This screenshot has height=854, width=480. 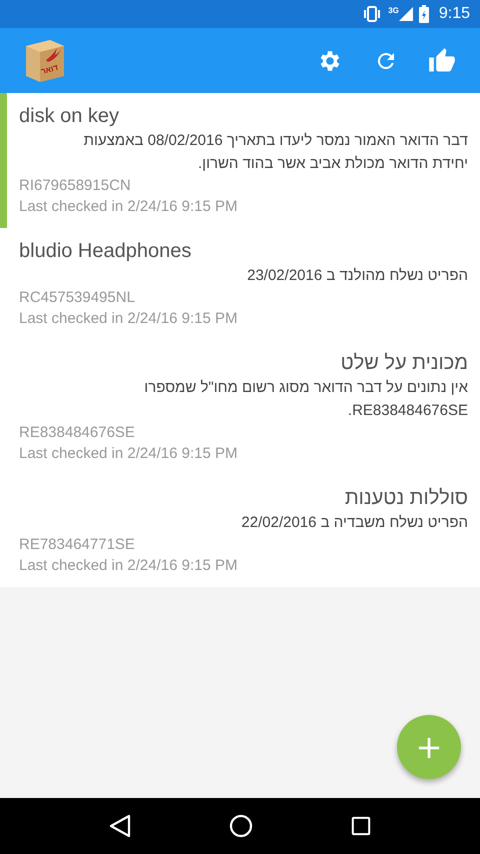 What do you see at coordinates (305, 399) in the screenshot?
I see `package-status: אין נתונים על דבר הדואר מסוג רשום מחו"ל שמספרו RE838484676SE.` at bounding box center [305, 399].